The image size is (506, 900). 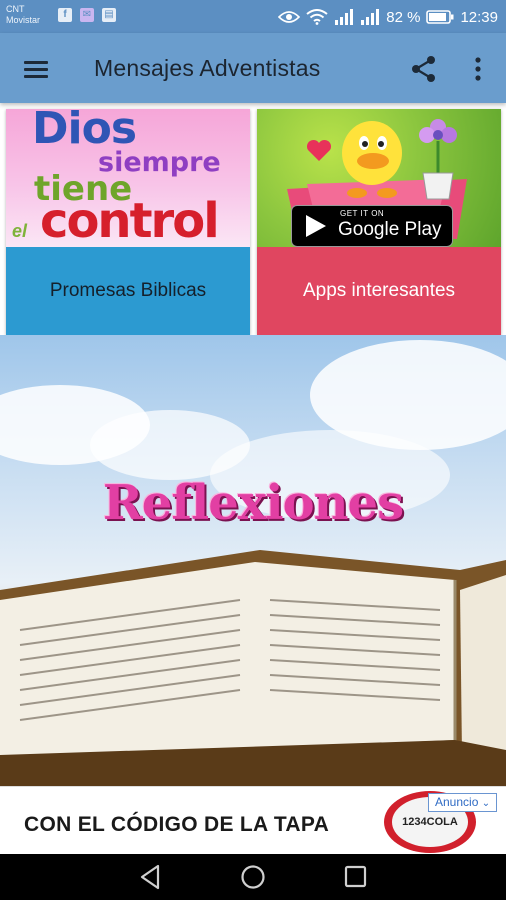 What do you see at coordinates (20, 231) in the screenshot?
I see `image-word: el` at bounding box center [20, 231].